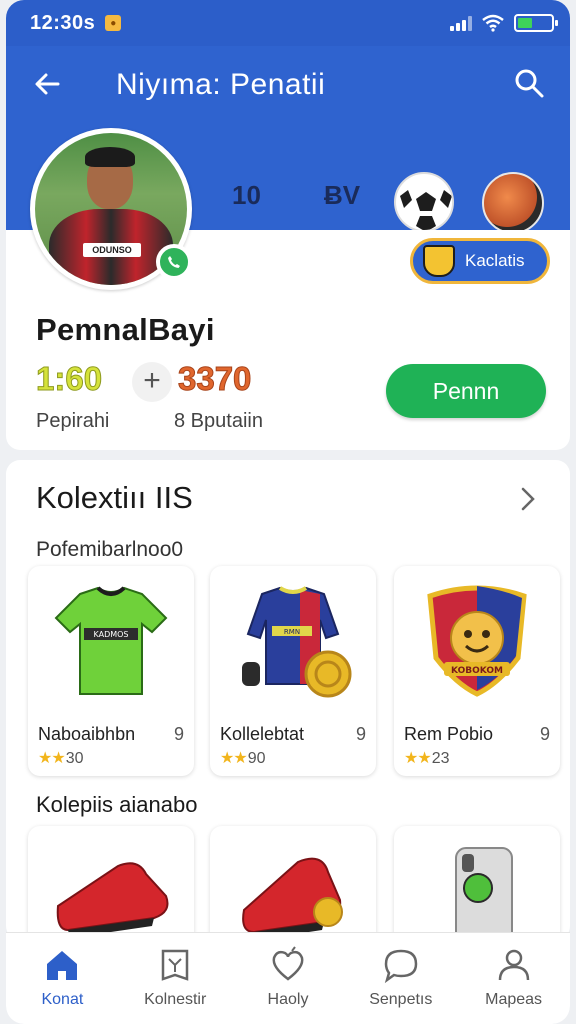 The width and height of the screenshot is (576, 1024). I want to click on signal-icon, so click(461, 23).